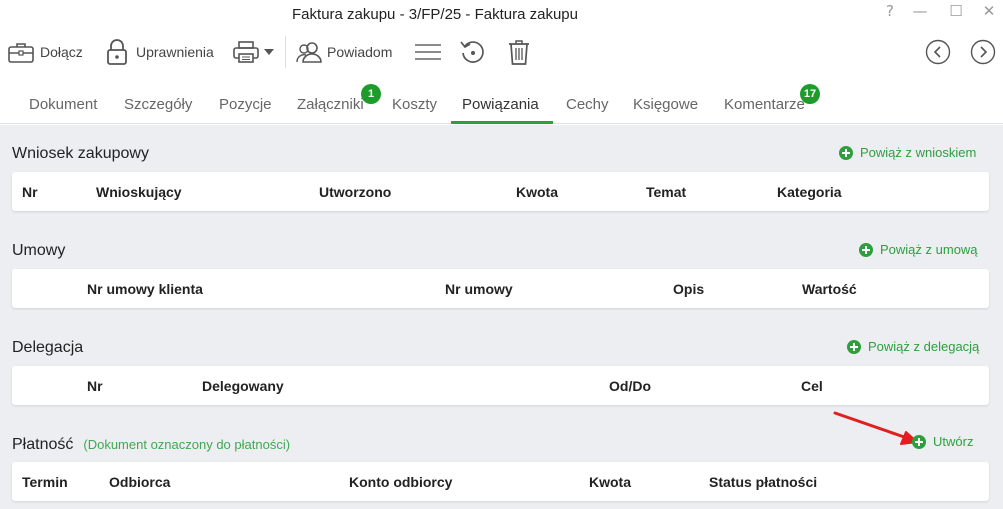 The width and height of the screenshot is (1003, 509). I want to click on chevron-left-icon, so click(938, 52).